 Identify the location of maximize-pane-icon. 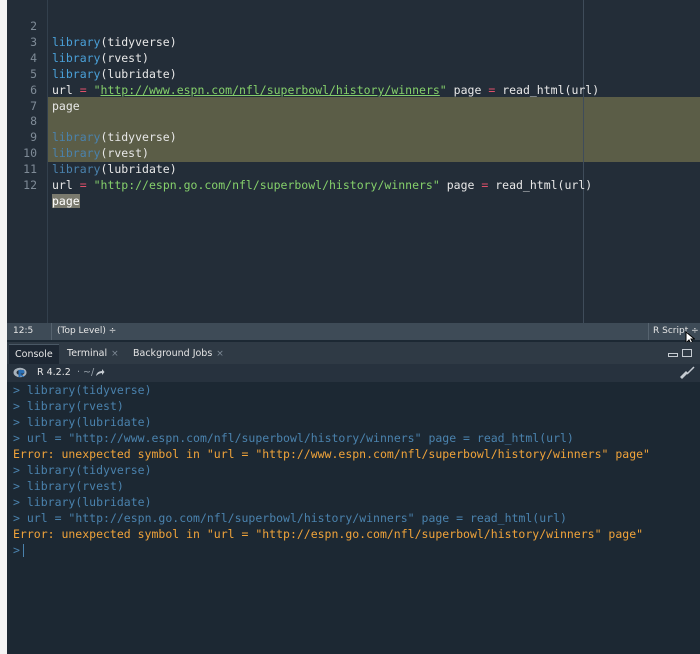
(687, 353).